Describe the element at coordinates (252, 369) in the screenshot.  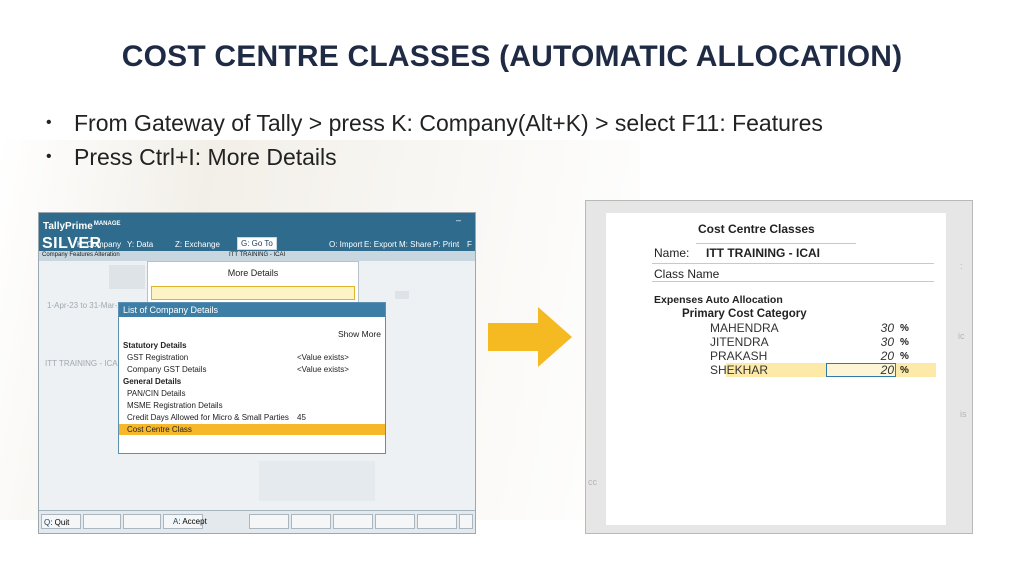
I see `list-item-company-gst-details: Company GST Details <Value exists>` at that location.